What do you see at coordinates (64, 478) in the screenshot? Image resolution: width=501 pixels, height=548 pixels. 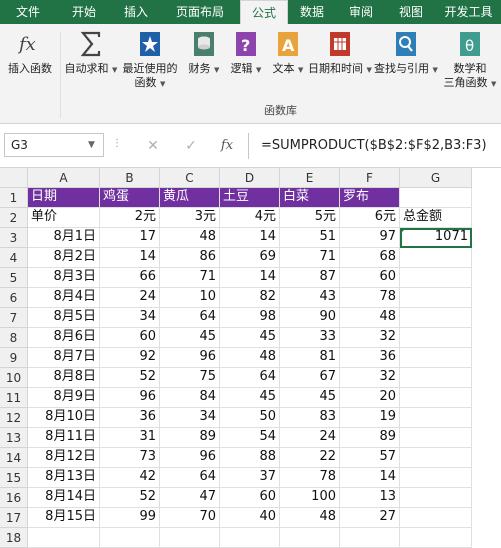 I see `cell-a15: 8月13日` at bounding box center [64, 478].